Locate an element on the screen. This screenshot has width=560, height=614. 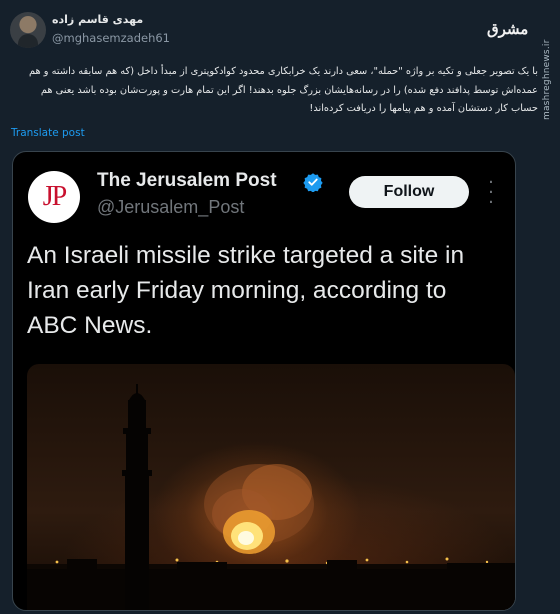
translate-link: Translate post is located at coordinates (48, 133).